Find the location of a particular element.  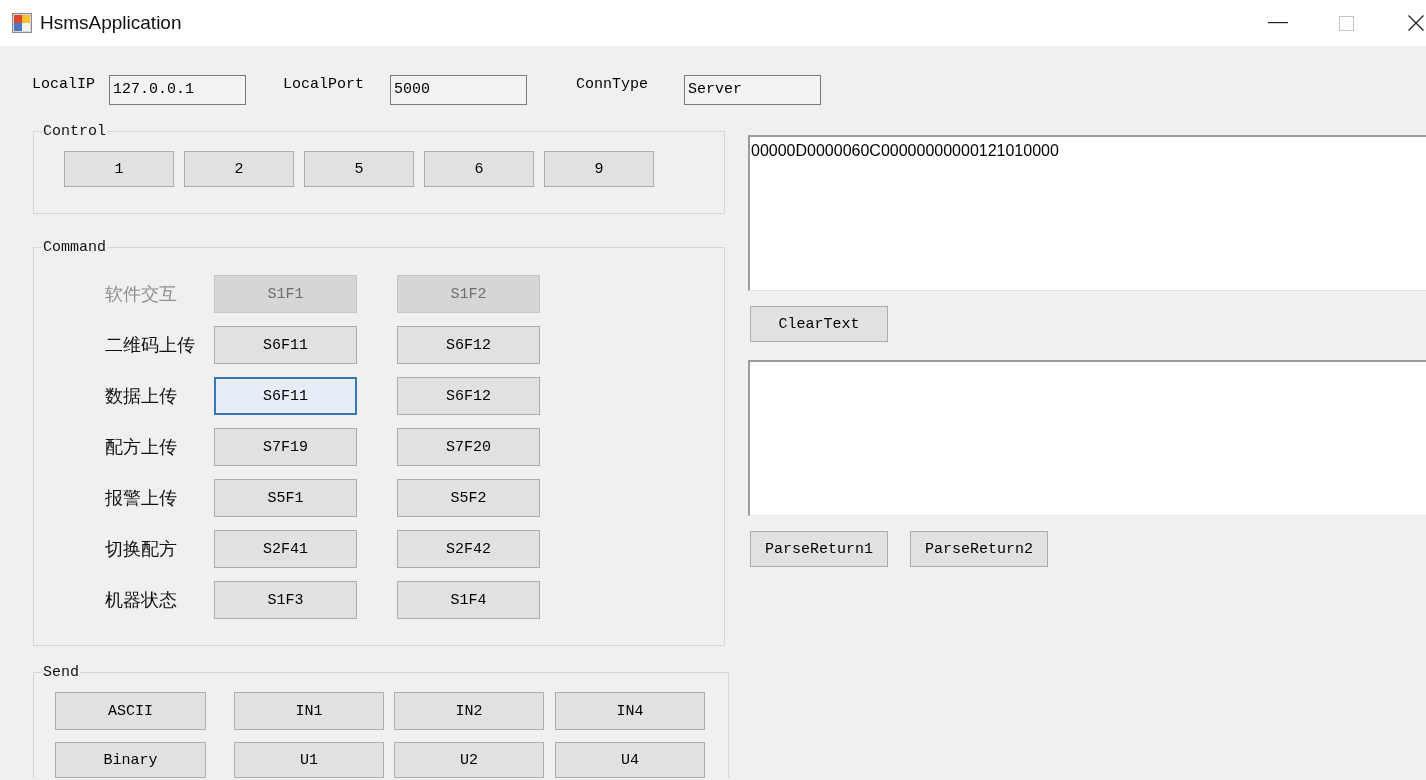

control-button: 5 is located at coordinates (359, 169).